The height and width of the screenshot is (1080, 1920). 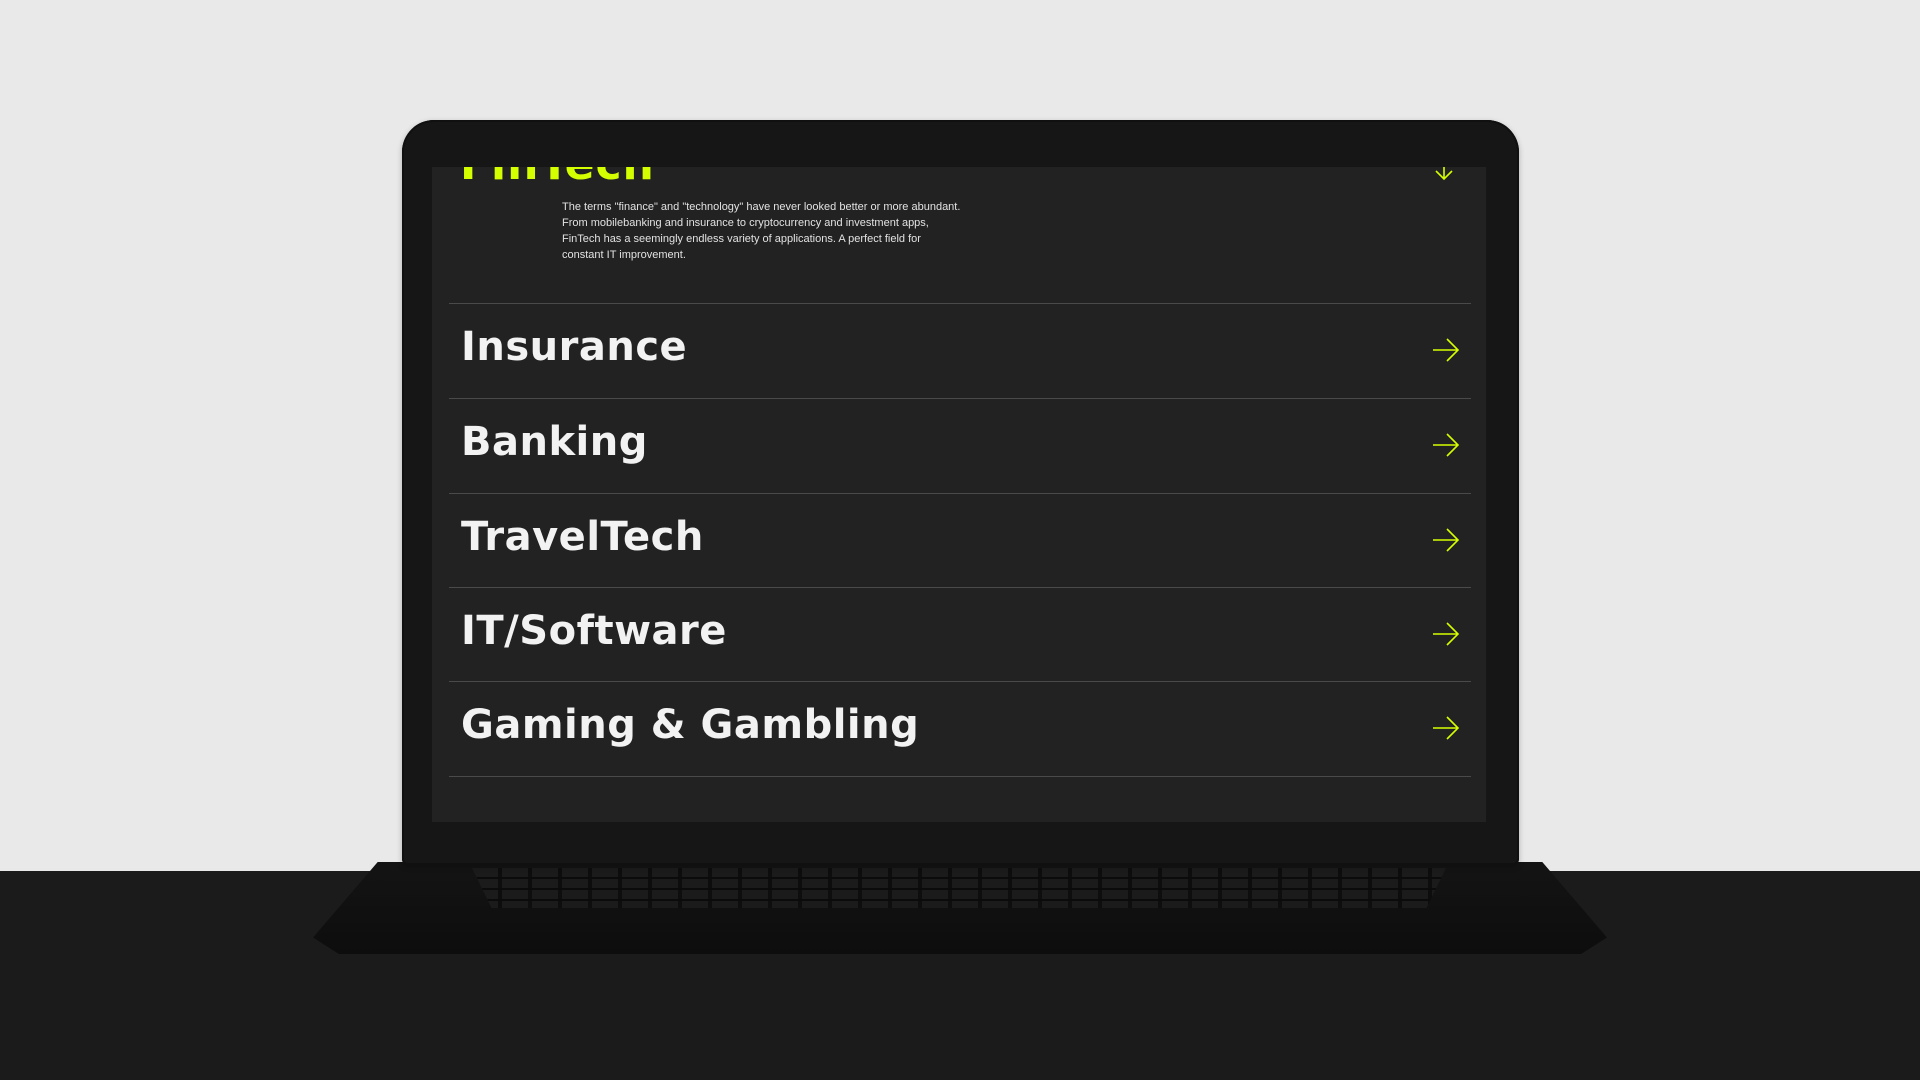 I want to click on keyboard-rows, so click(x=959, y=888).